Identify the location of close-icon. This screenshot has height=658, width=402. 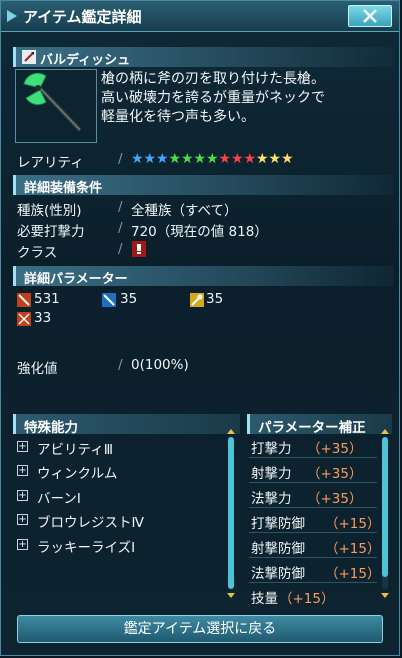
(370, 16).